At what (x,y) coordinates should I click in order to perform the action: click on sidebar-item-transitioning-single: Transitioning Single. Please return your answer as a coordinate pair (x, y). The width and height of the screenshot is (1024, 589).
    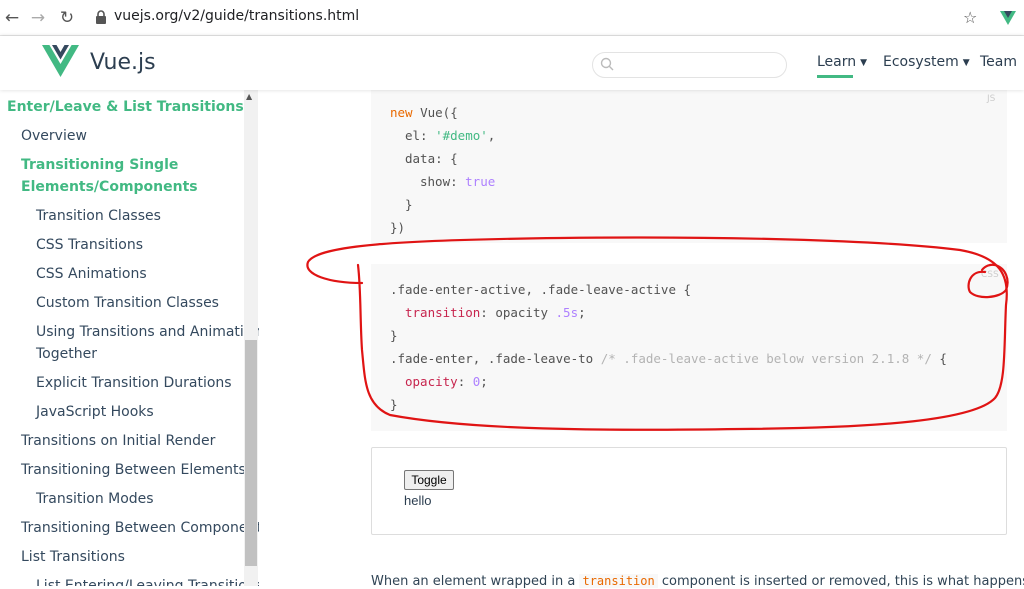
    Looking at the image, I should click on (99, 165).